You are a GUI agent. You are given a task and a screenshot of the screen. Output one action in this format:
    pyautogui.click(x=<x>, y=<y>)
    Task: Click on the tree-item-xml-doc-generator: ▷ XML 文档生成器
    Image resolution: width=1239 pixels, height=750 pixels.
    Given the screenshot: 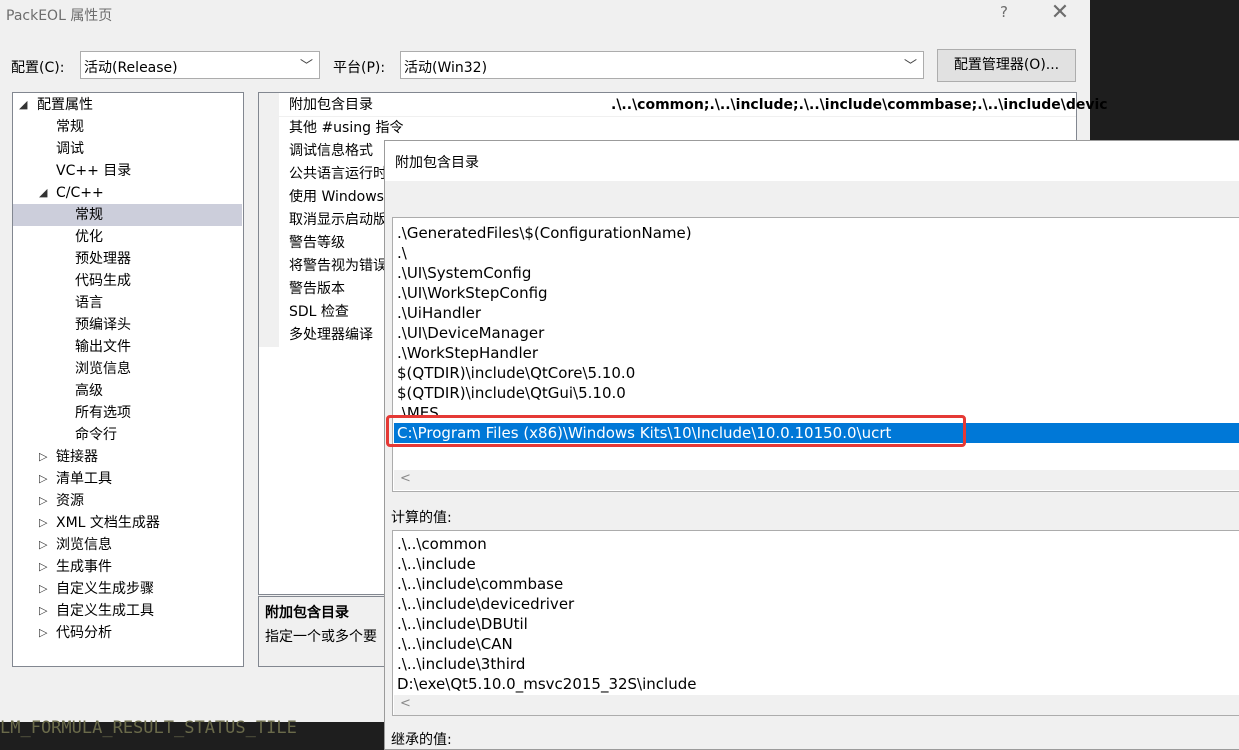 What is the action you would take?
    pyautogui.click(x=128, y=523)
    